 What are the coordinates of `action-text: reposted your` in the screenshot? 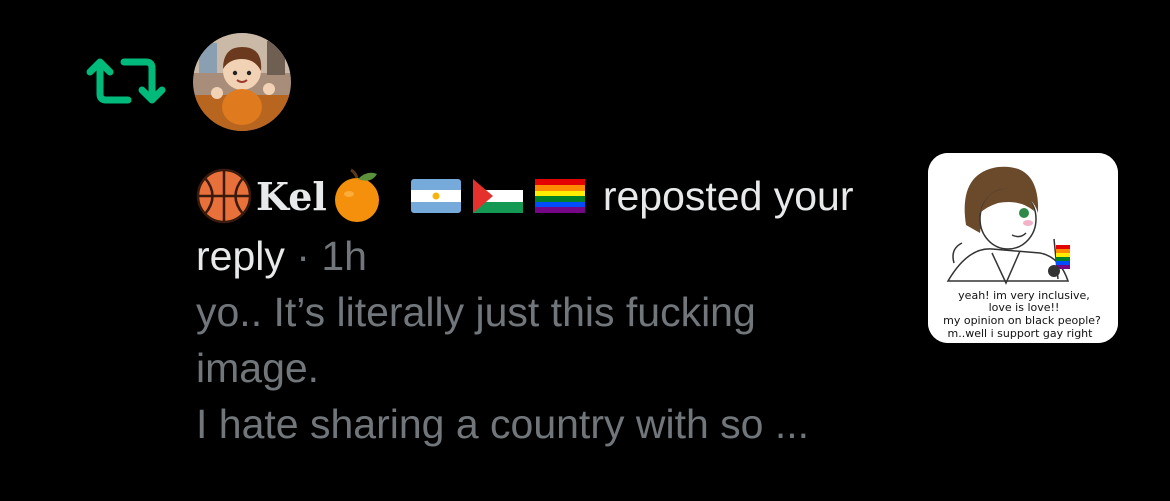 It's located at (728, 195).